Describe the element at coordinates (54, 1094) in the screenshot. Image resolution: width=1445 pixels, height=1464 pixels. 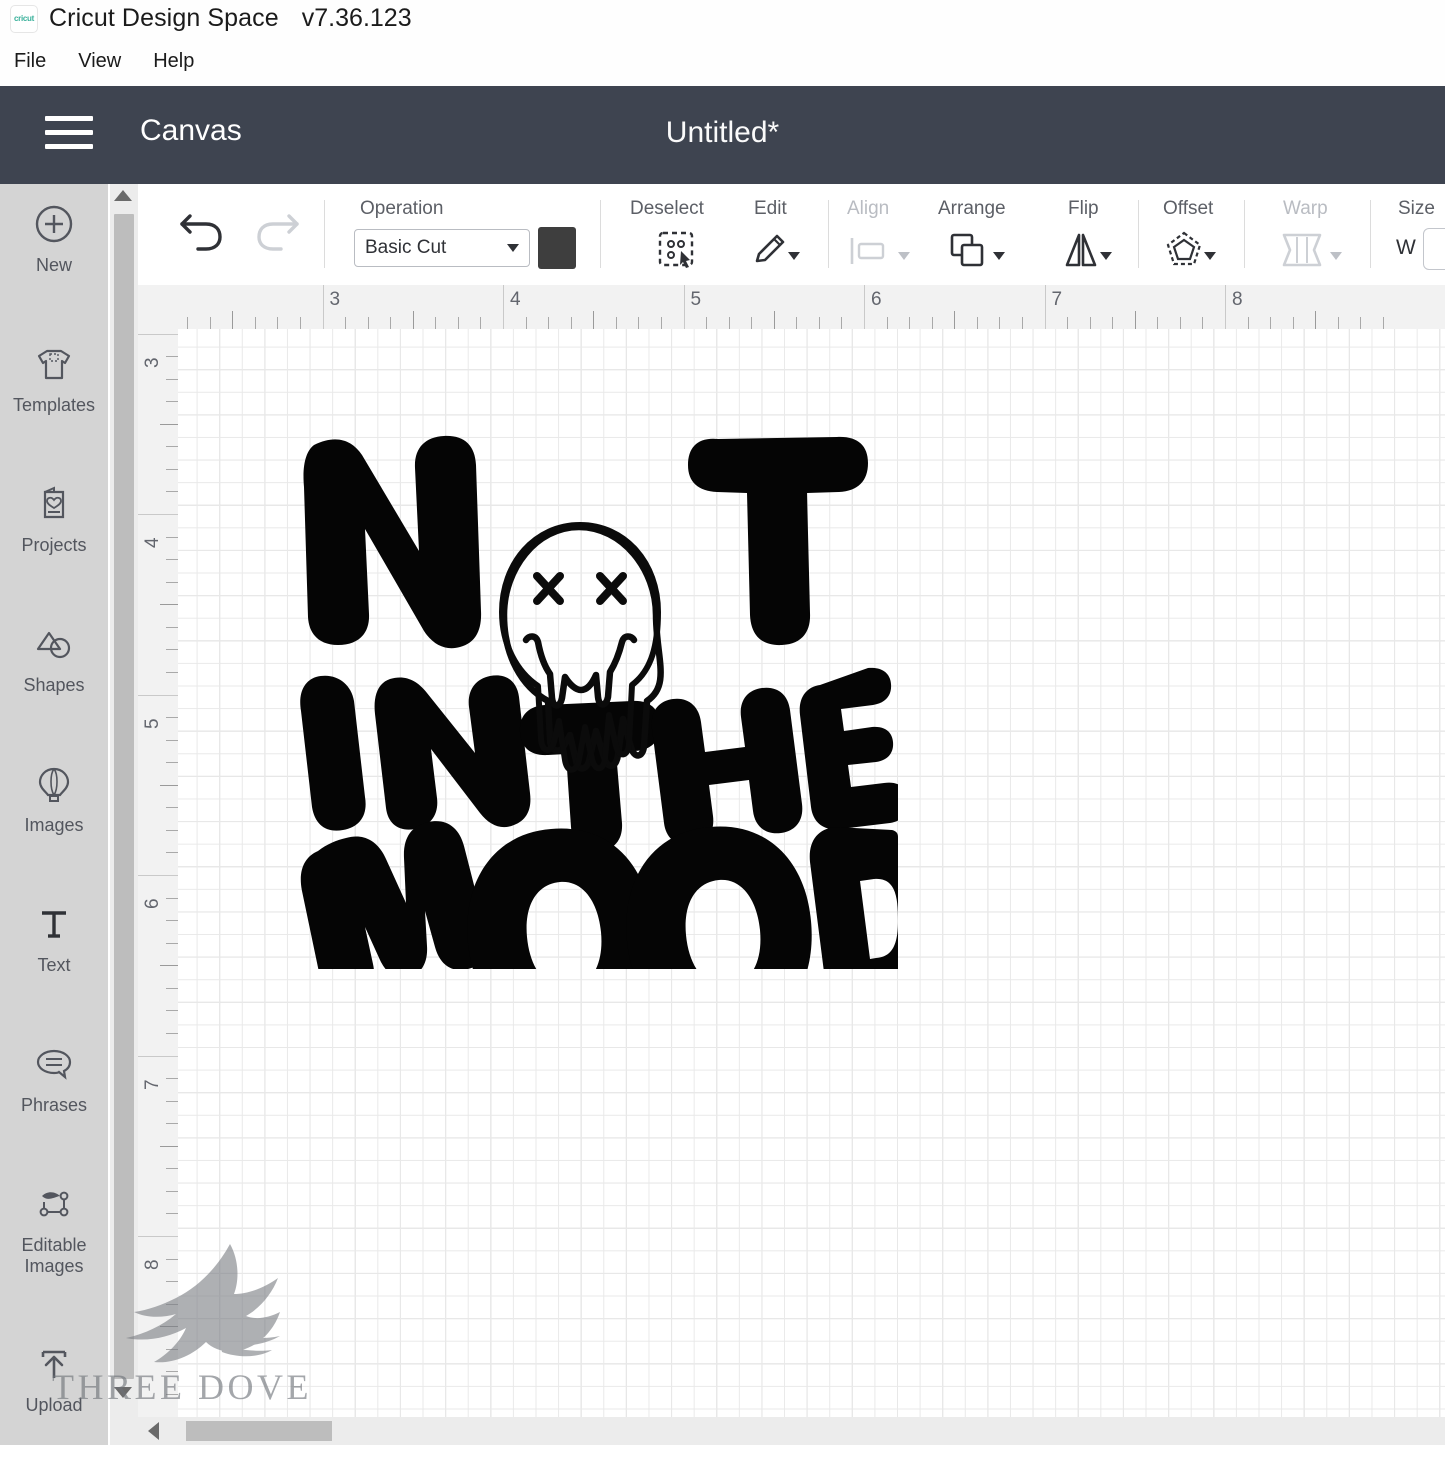
I see `sidebar-item-phrases: Phrases` at that location.